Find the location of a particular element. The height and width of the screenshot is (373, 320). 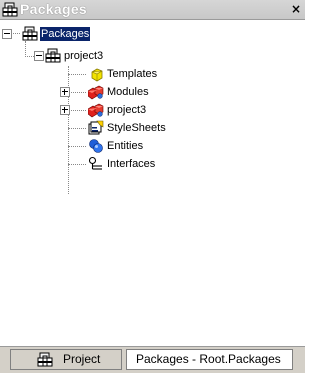

collapse-toggle-packages is located at coordinates (7, 34).